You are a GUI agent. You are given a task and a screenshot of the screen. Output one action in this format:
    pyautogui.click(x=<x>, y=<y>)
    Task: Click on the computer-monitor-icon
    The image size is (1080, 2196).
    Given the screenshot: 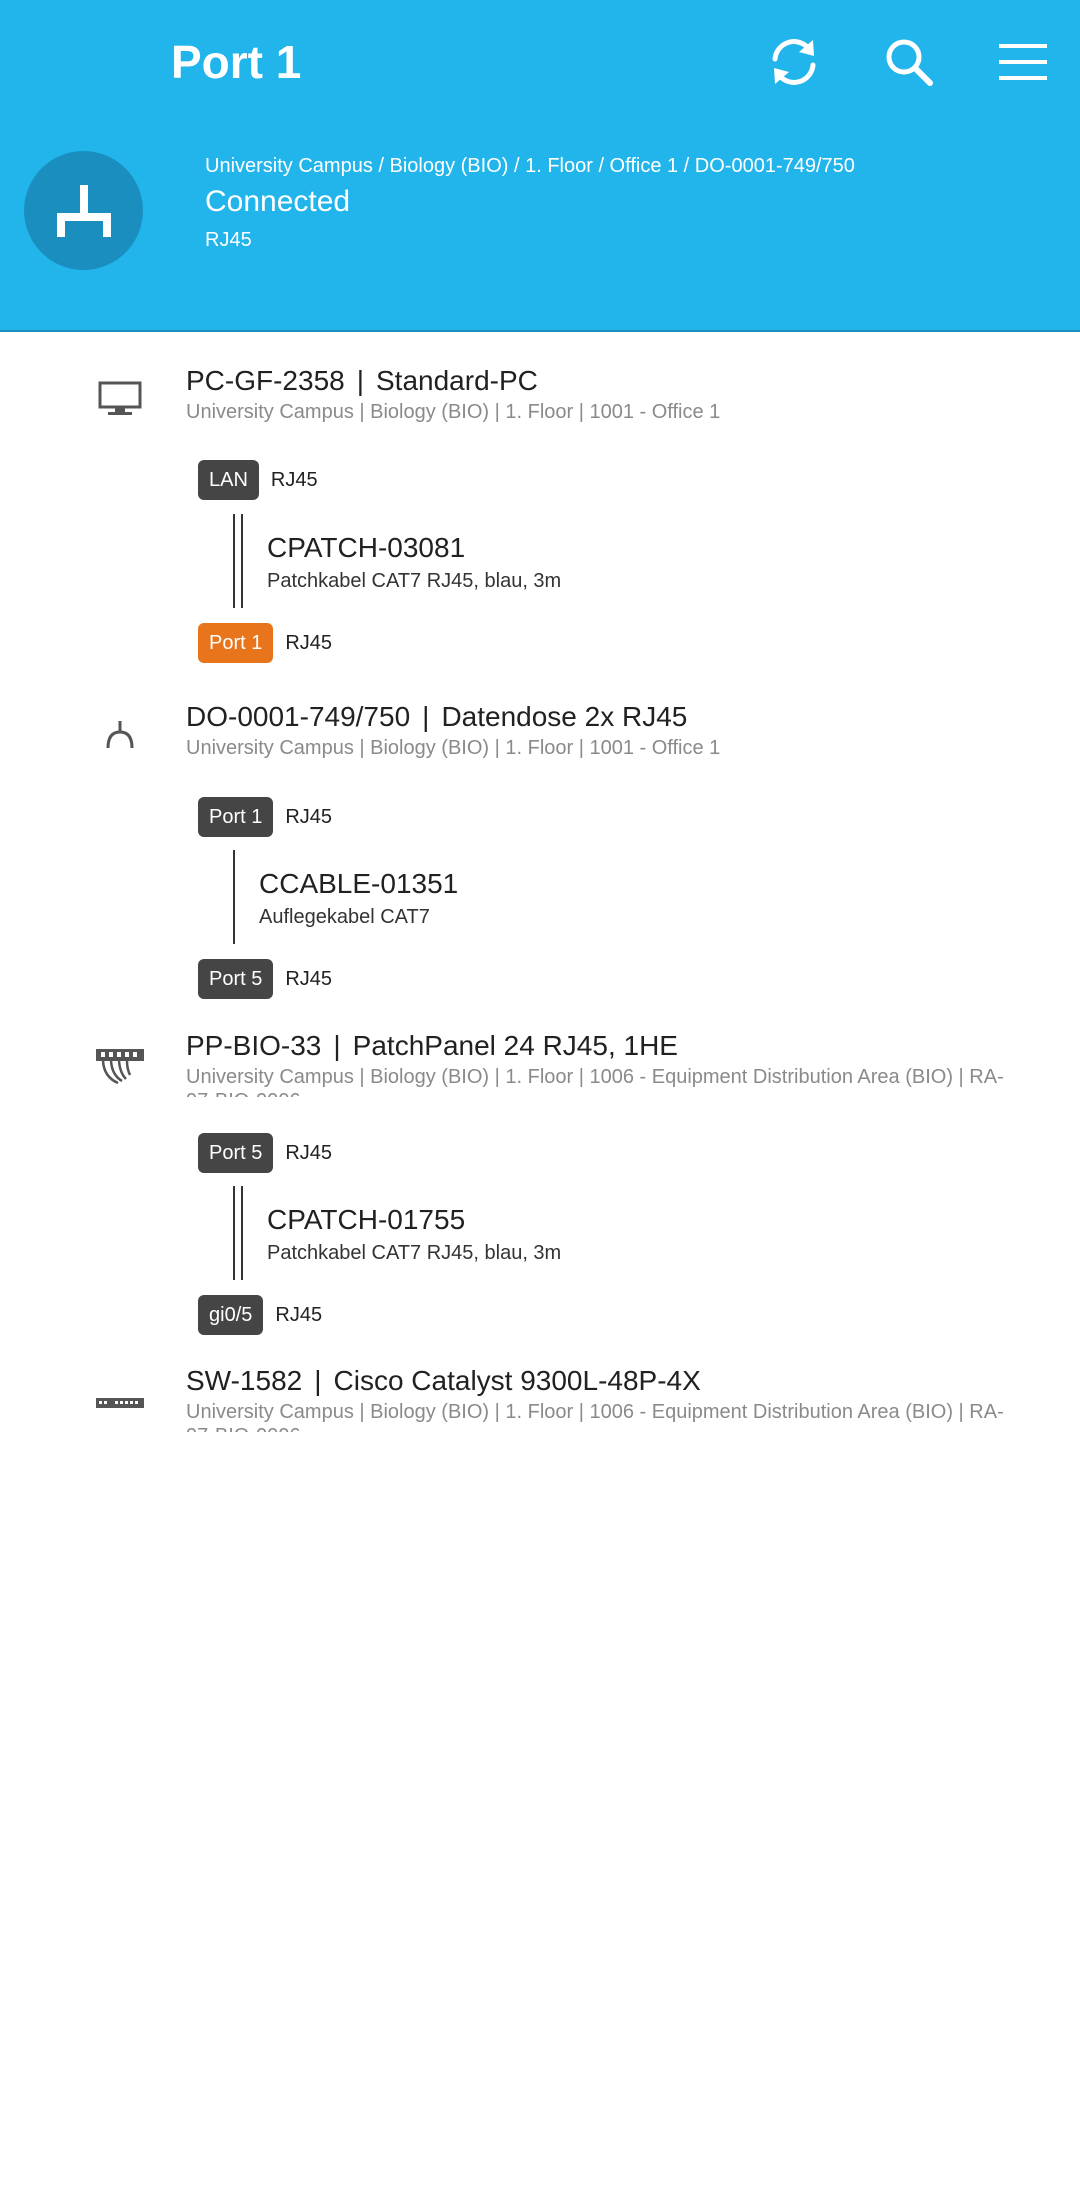 What is the action you would take?
    pyautogui.click(x=120, y=399)
    